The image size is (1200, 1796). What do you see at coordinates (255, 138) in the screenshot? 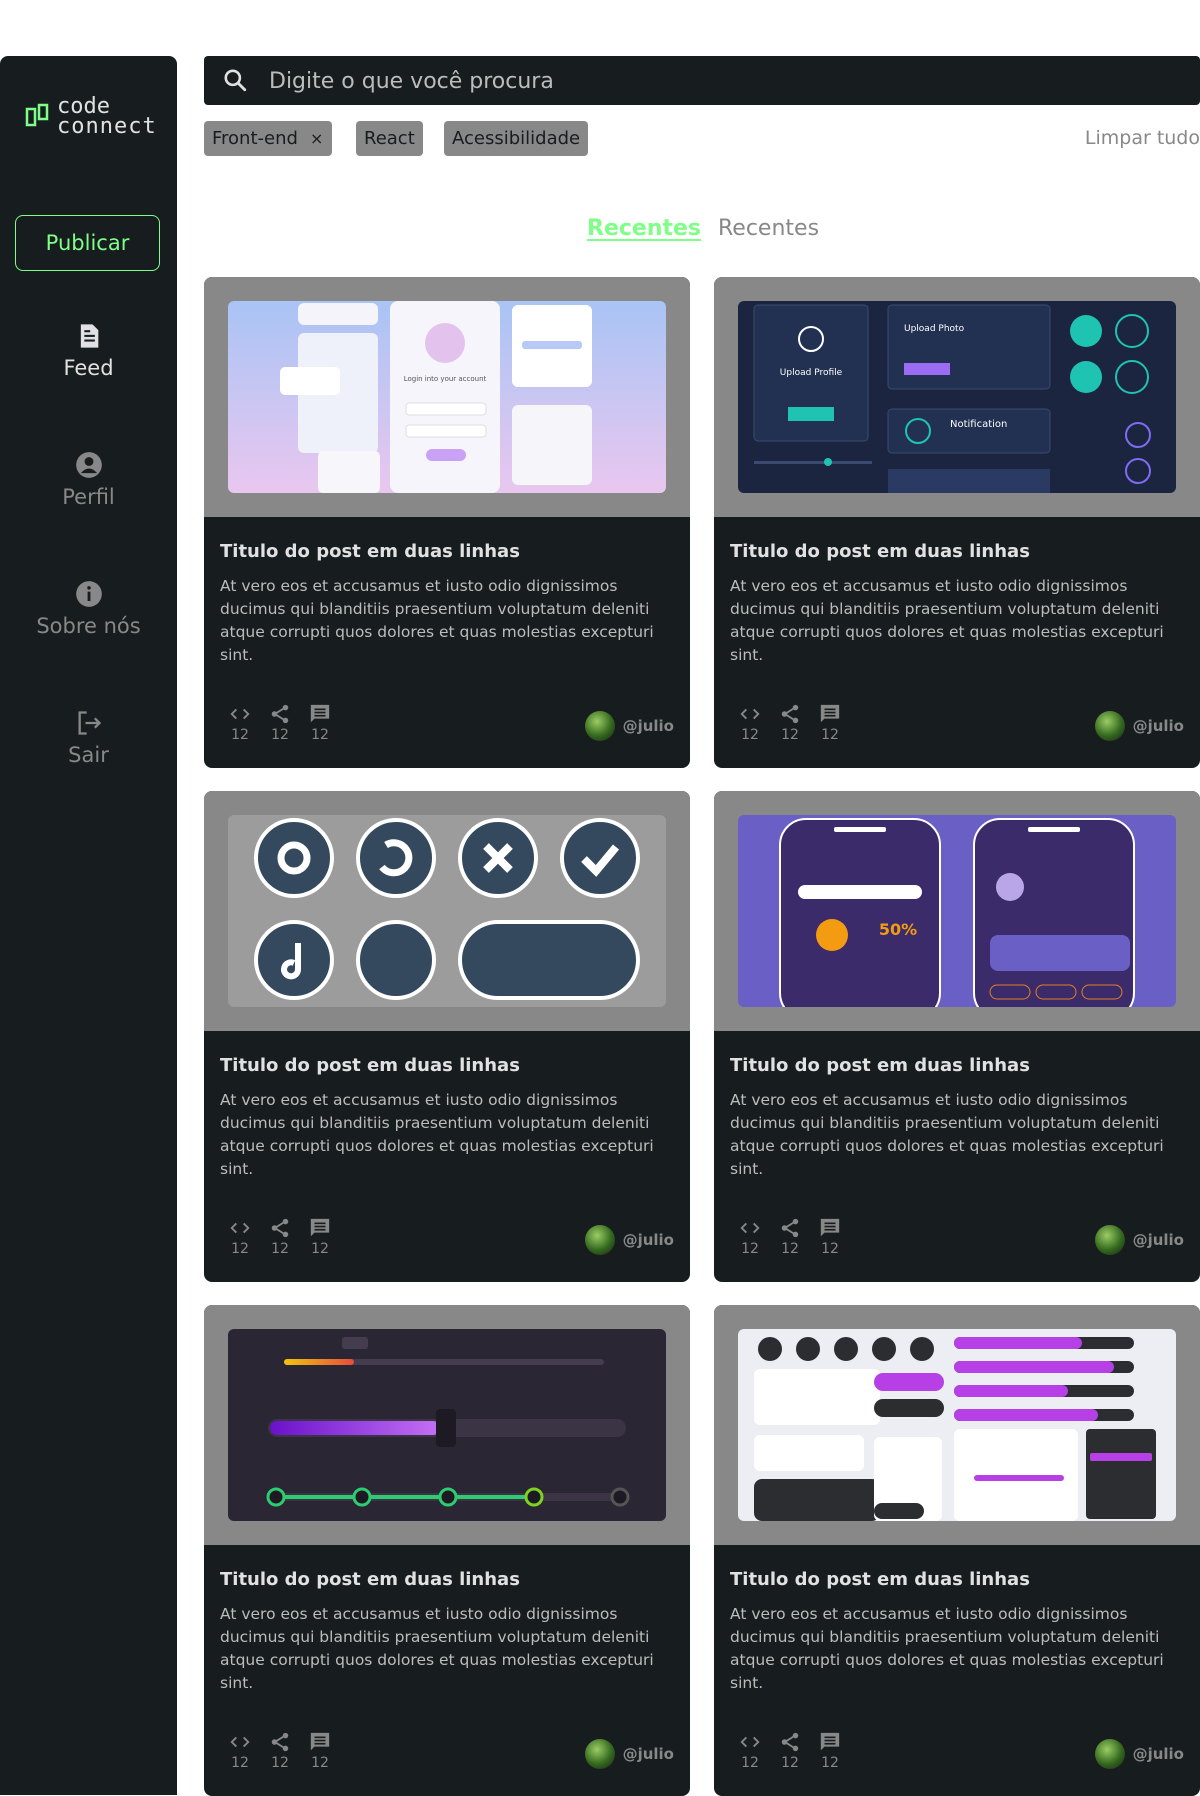
I see `tag-label: Front-end` at bounding box center [255, 138].